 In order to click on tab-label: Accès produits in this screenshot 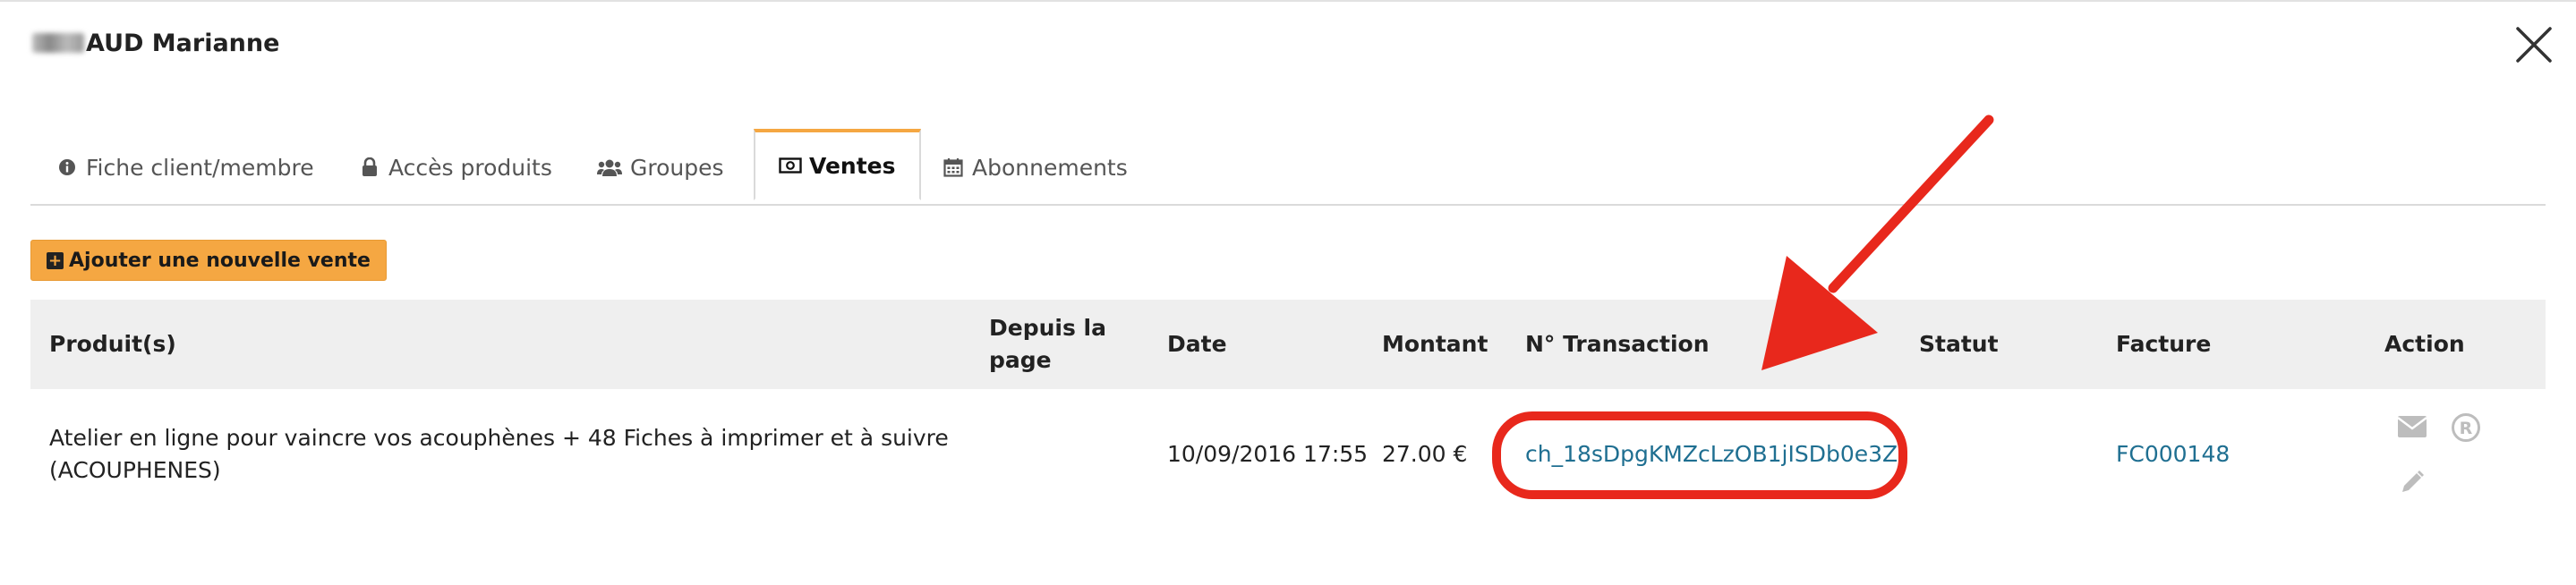, I will do `click(470, 167)`.